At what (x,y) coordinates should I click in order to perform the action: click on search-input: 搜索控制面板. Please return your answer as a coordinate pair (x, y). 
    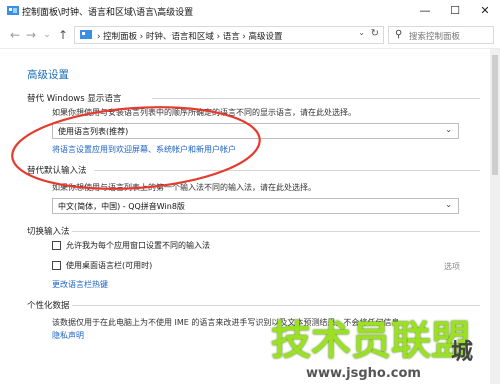
    Looking at the image, I should click on (434, 36).